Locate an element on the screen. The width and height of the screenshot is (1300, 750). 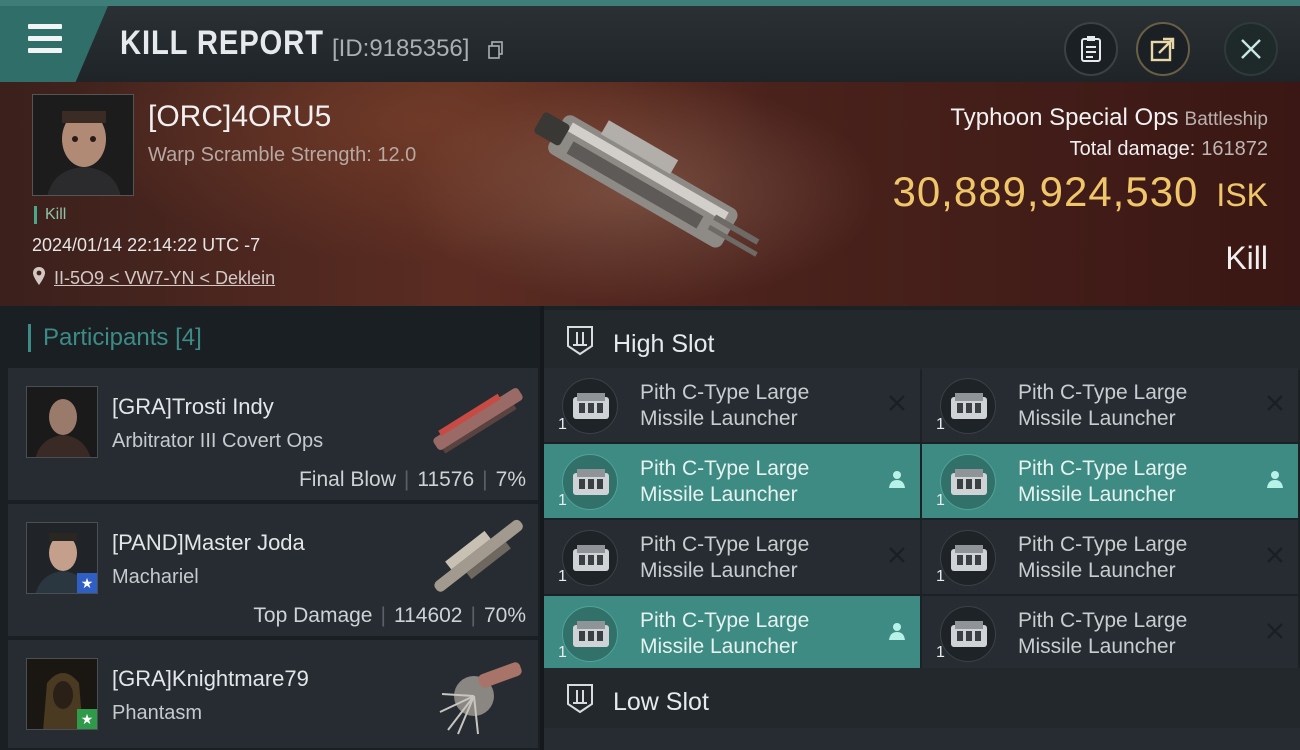
participant-stats: Top Damage | 114602 | 70% is located at coordinates (389, 615).